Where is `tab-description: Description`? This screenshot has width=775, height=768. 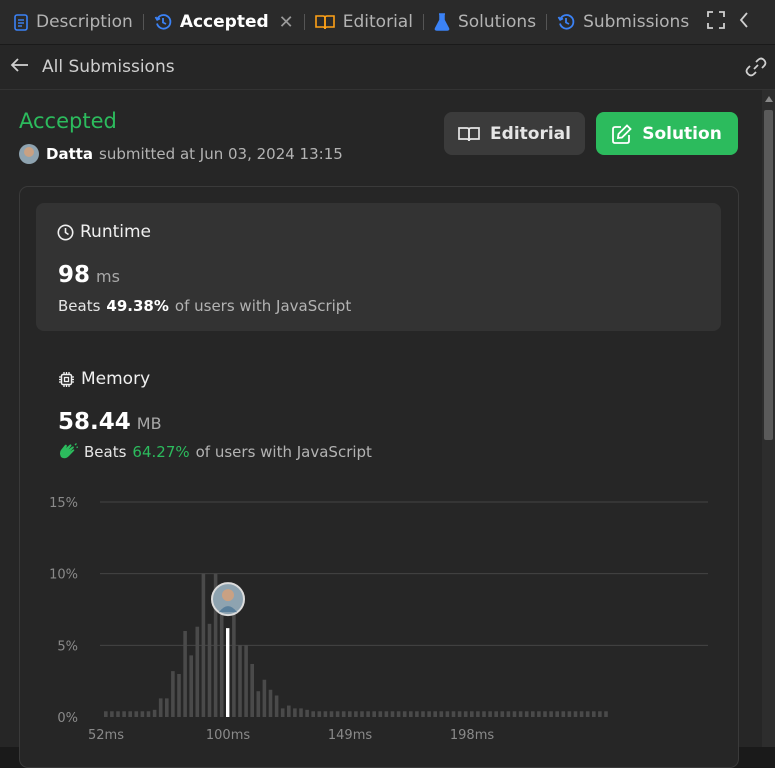
tab-description: Description is located at coordinates (70, 22).